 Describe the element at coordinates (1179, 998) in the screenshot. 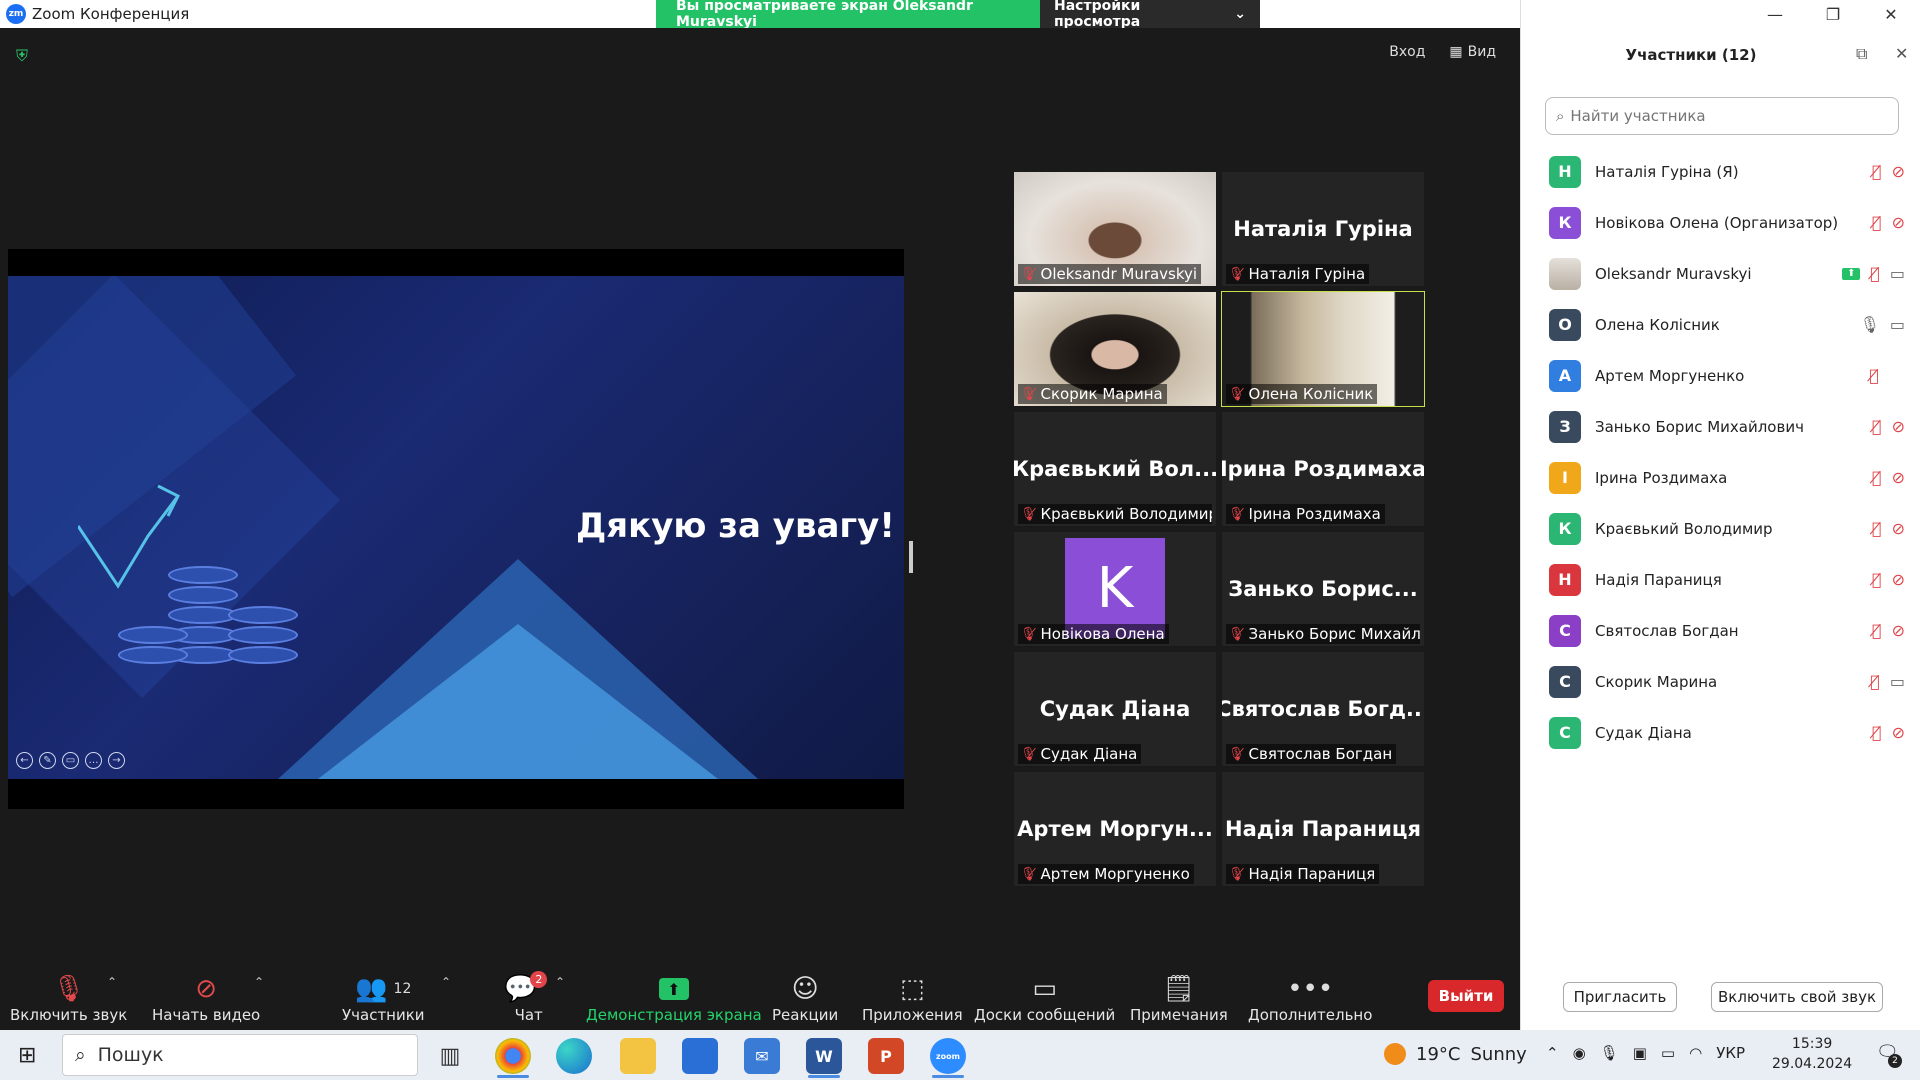

I see `notes-button: 🗒 Примечания` at that location.